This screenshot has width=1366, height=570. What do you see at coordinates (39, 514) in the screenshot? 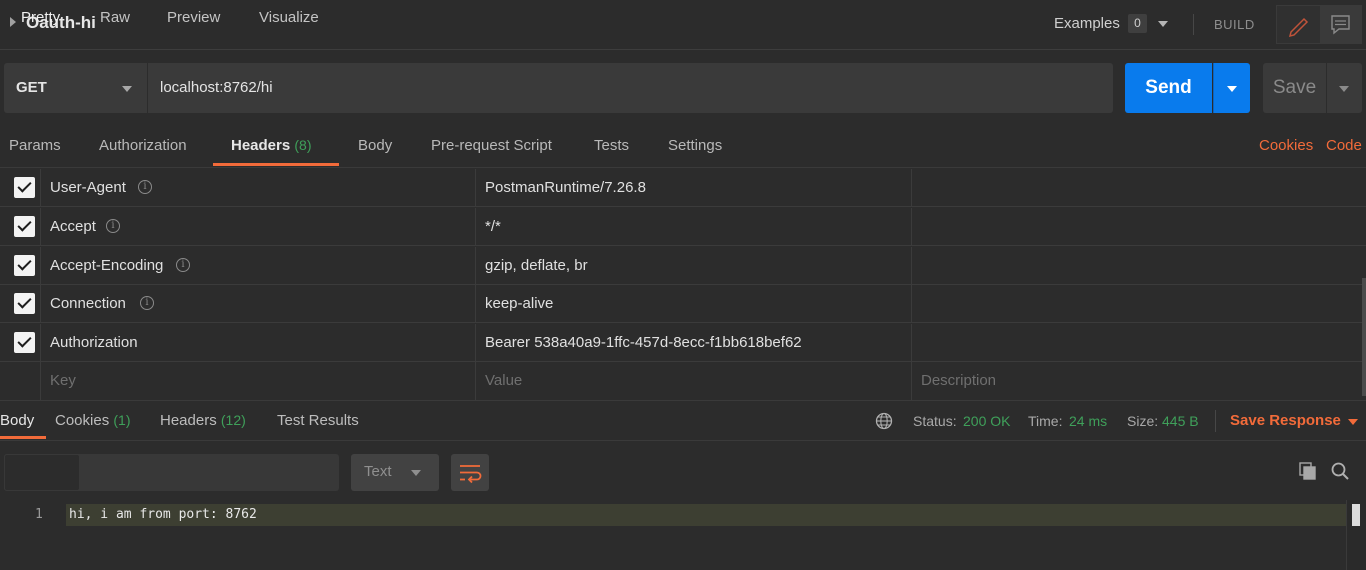
I see `line-number: 1` at bounding box center [39, 514].